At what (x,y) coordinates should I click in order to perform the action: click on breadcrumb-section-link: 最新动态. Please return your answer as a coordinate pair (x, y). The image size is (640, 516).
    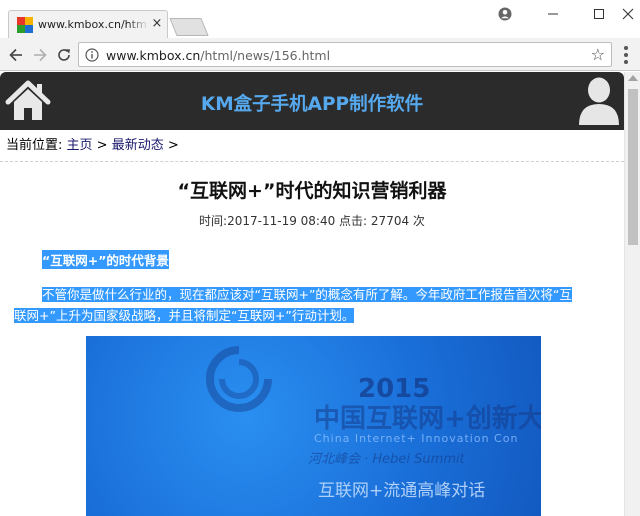
    Looking at the image, I should click on (138, 145).